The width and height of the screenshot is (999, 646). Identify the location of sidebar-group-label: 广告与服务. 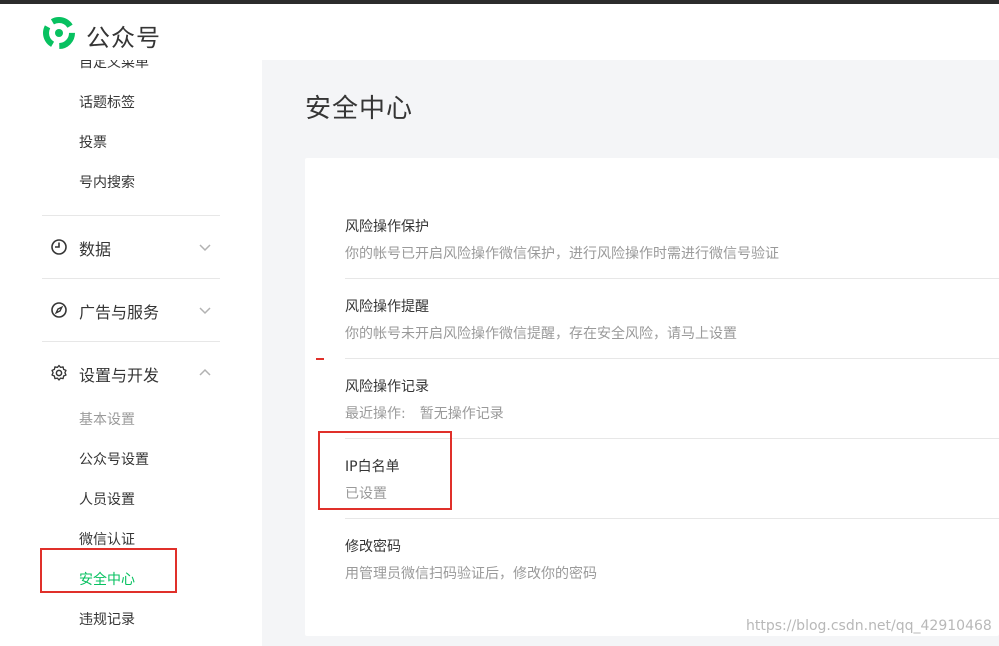
(119, 312).